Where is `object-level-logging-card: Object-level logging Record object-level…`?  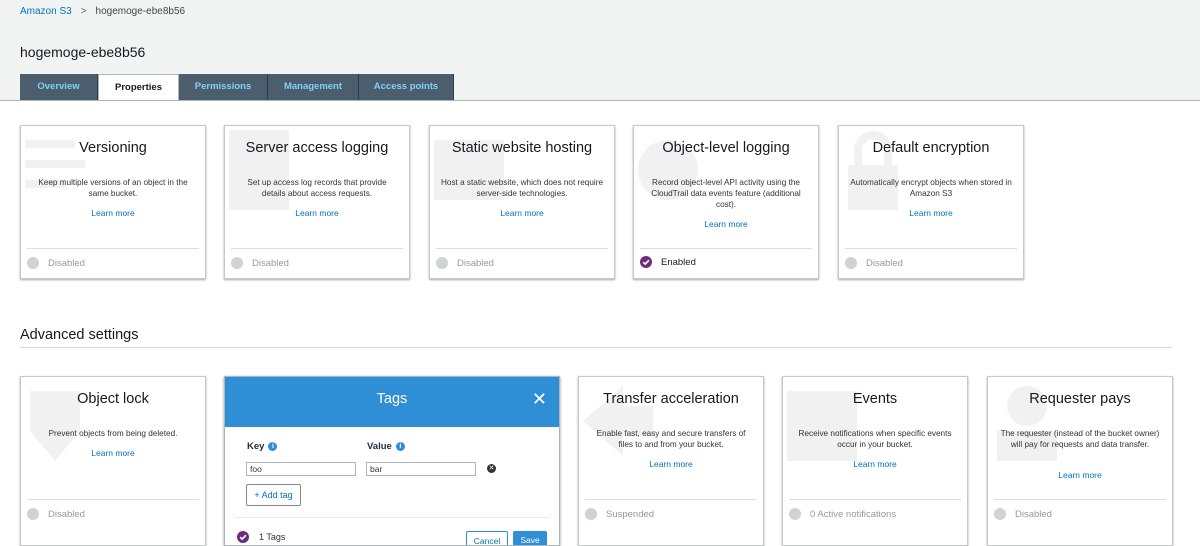 object-level-logging-card: Object-level logging Record object-level… is located at coordinates (726, 202).